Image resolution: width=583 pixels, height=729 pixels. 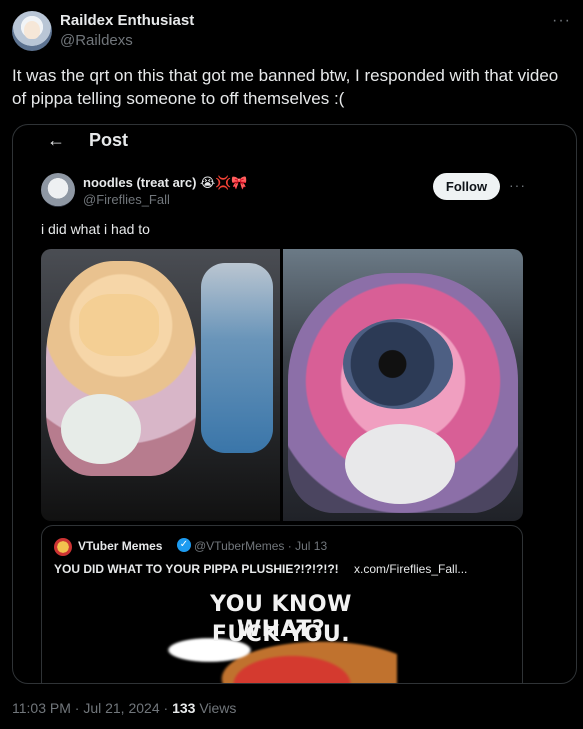 What do you see at coordinates (119, 325) in the screenshot?
I see `plush-face` at bounding box center [119, 325].